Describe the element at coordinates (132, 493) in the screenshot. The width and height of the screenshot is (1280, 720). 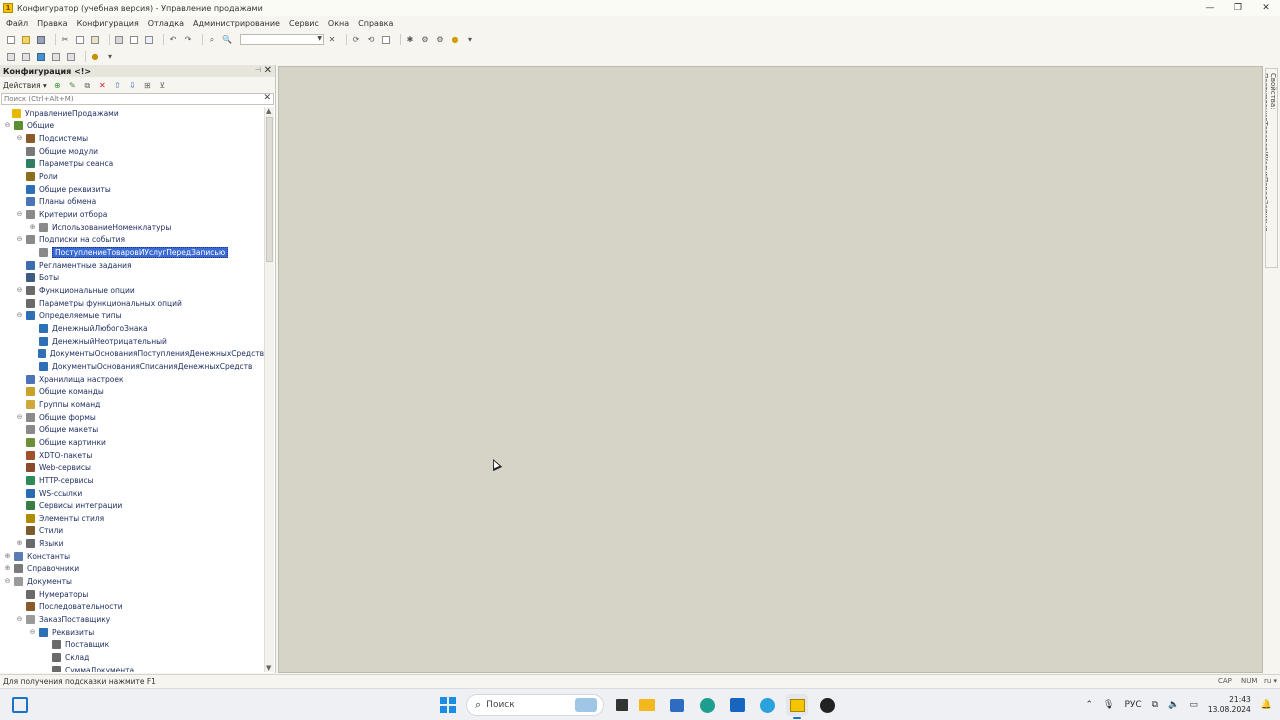
I see `tree-node: WS-ссылки` at that location.